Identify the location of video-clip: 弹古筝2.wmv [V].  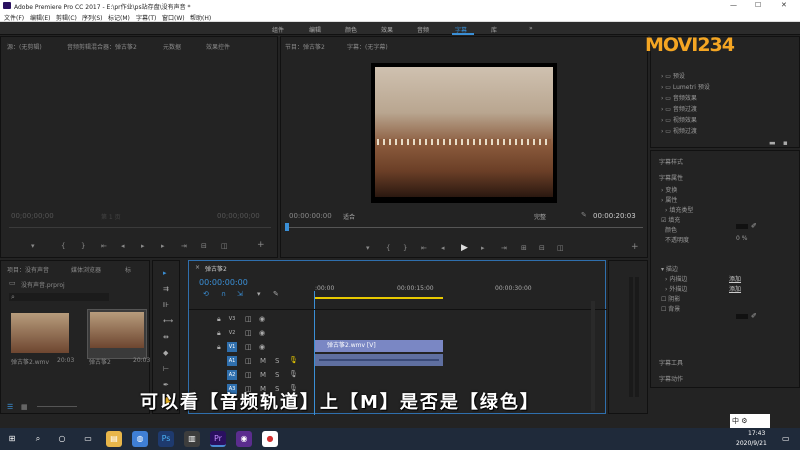
(379, 346).